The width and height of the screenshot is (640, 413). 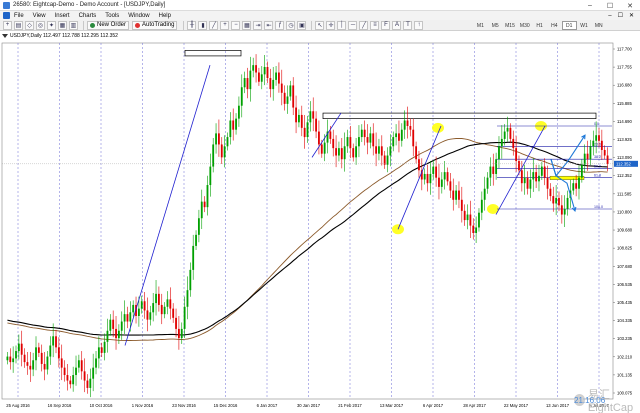 I want to click on menu-help: Help, so click(x=165, y=16).